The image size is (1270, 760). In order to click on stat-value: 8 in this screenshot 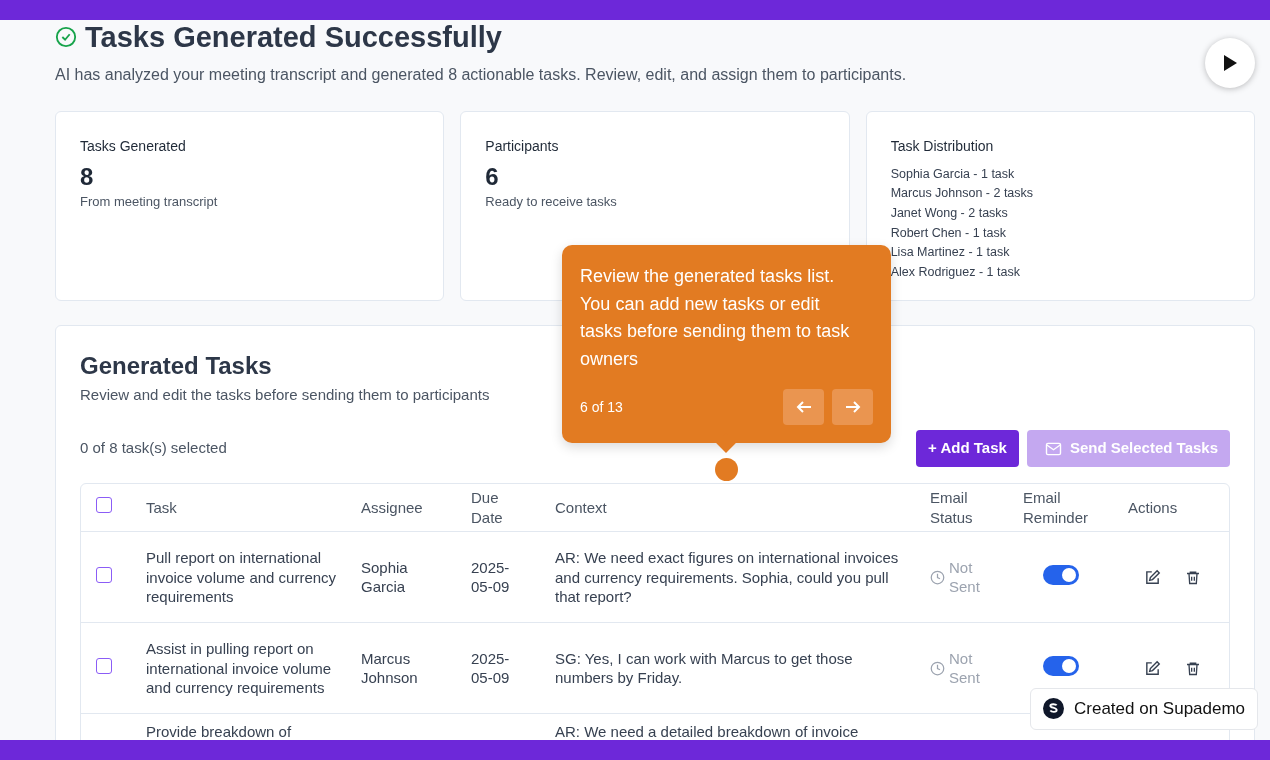, I will do `click(87, 177)`.